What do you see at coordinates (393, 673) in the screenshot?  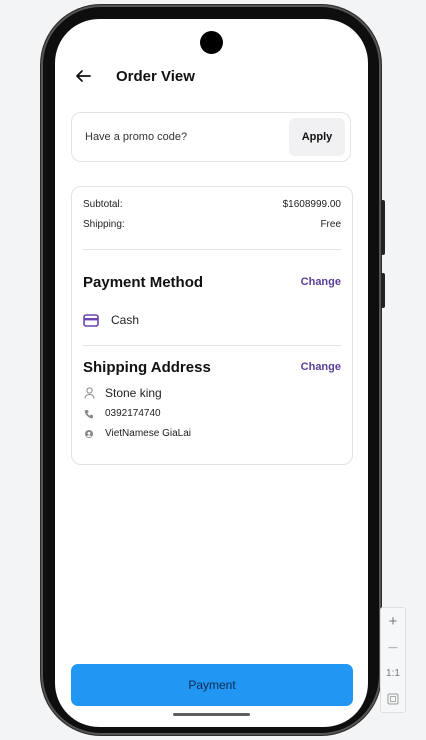 I see `zoom-reset-button: 1:1` at bounding box center [393, 673].